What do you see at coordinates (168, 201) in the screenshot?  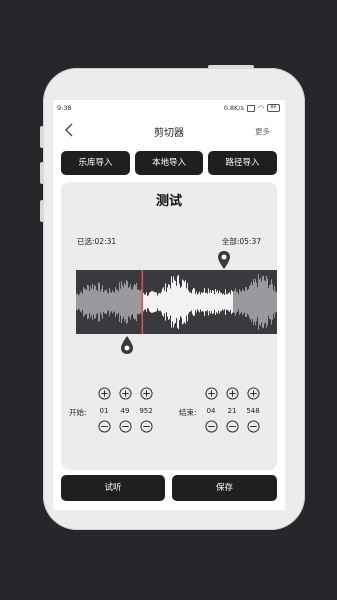 I see `song-title: 测试` at bounding box center [168, 201].